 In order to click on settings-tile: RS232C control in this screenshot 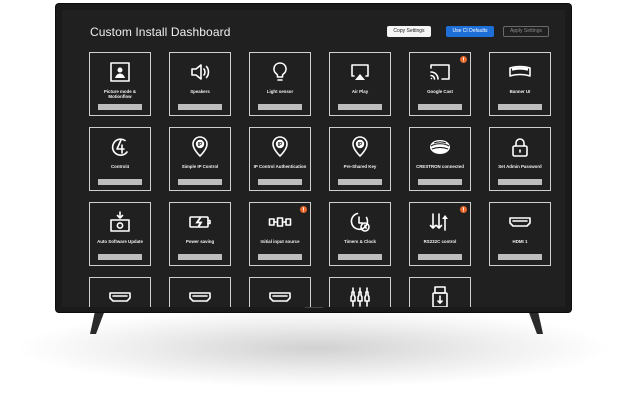, I will do `click(440, 234)`.